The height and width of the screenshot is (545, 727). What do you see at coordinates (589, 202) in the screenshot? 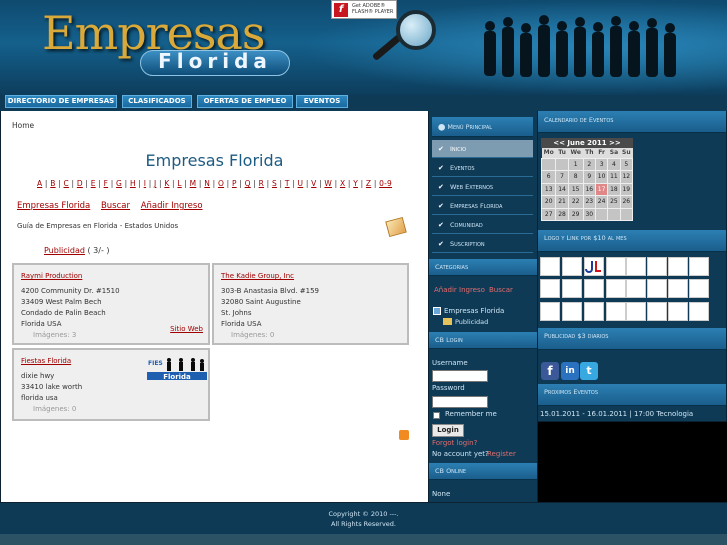
I see `calendar-day: 23` at bounding box center [589, 202].